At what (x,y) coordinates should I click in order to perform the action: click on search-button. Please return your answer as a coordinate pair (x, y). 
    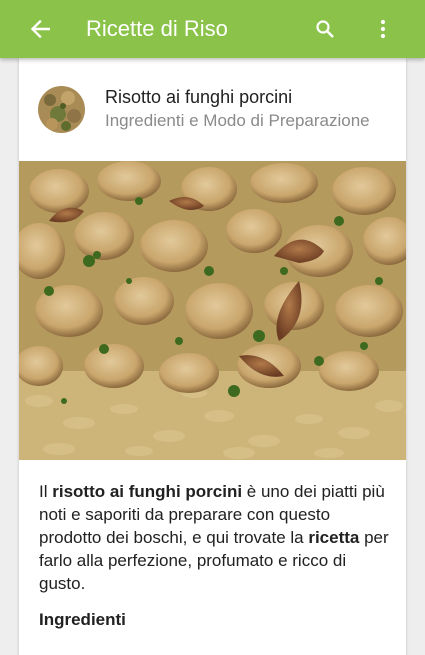
    Looking at the image, I should click on (325, 29).